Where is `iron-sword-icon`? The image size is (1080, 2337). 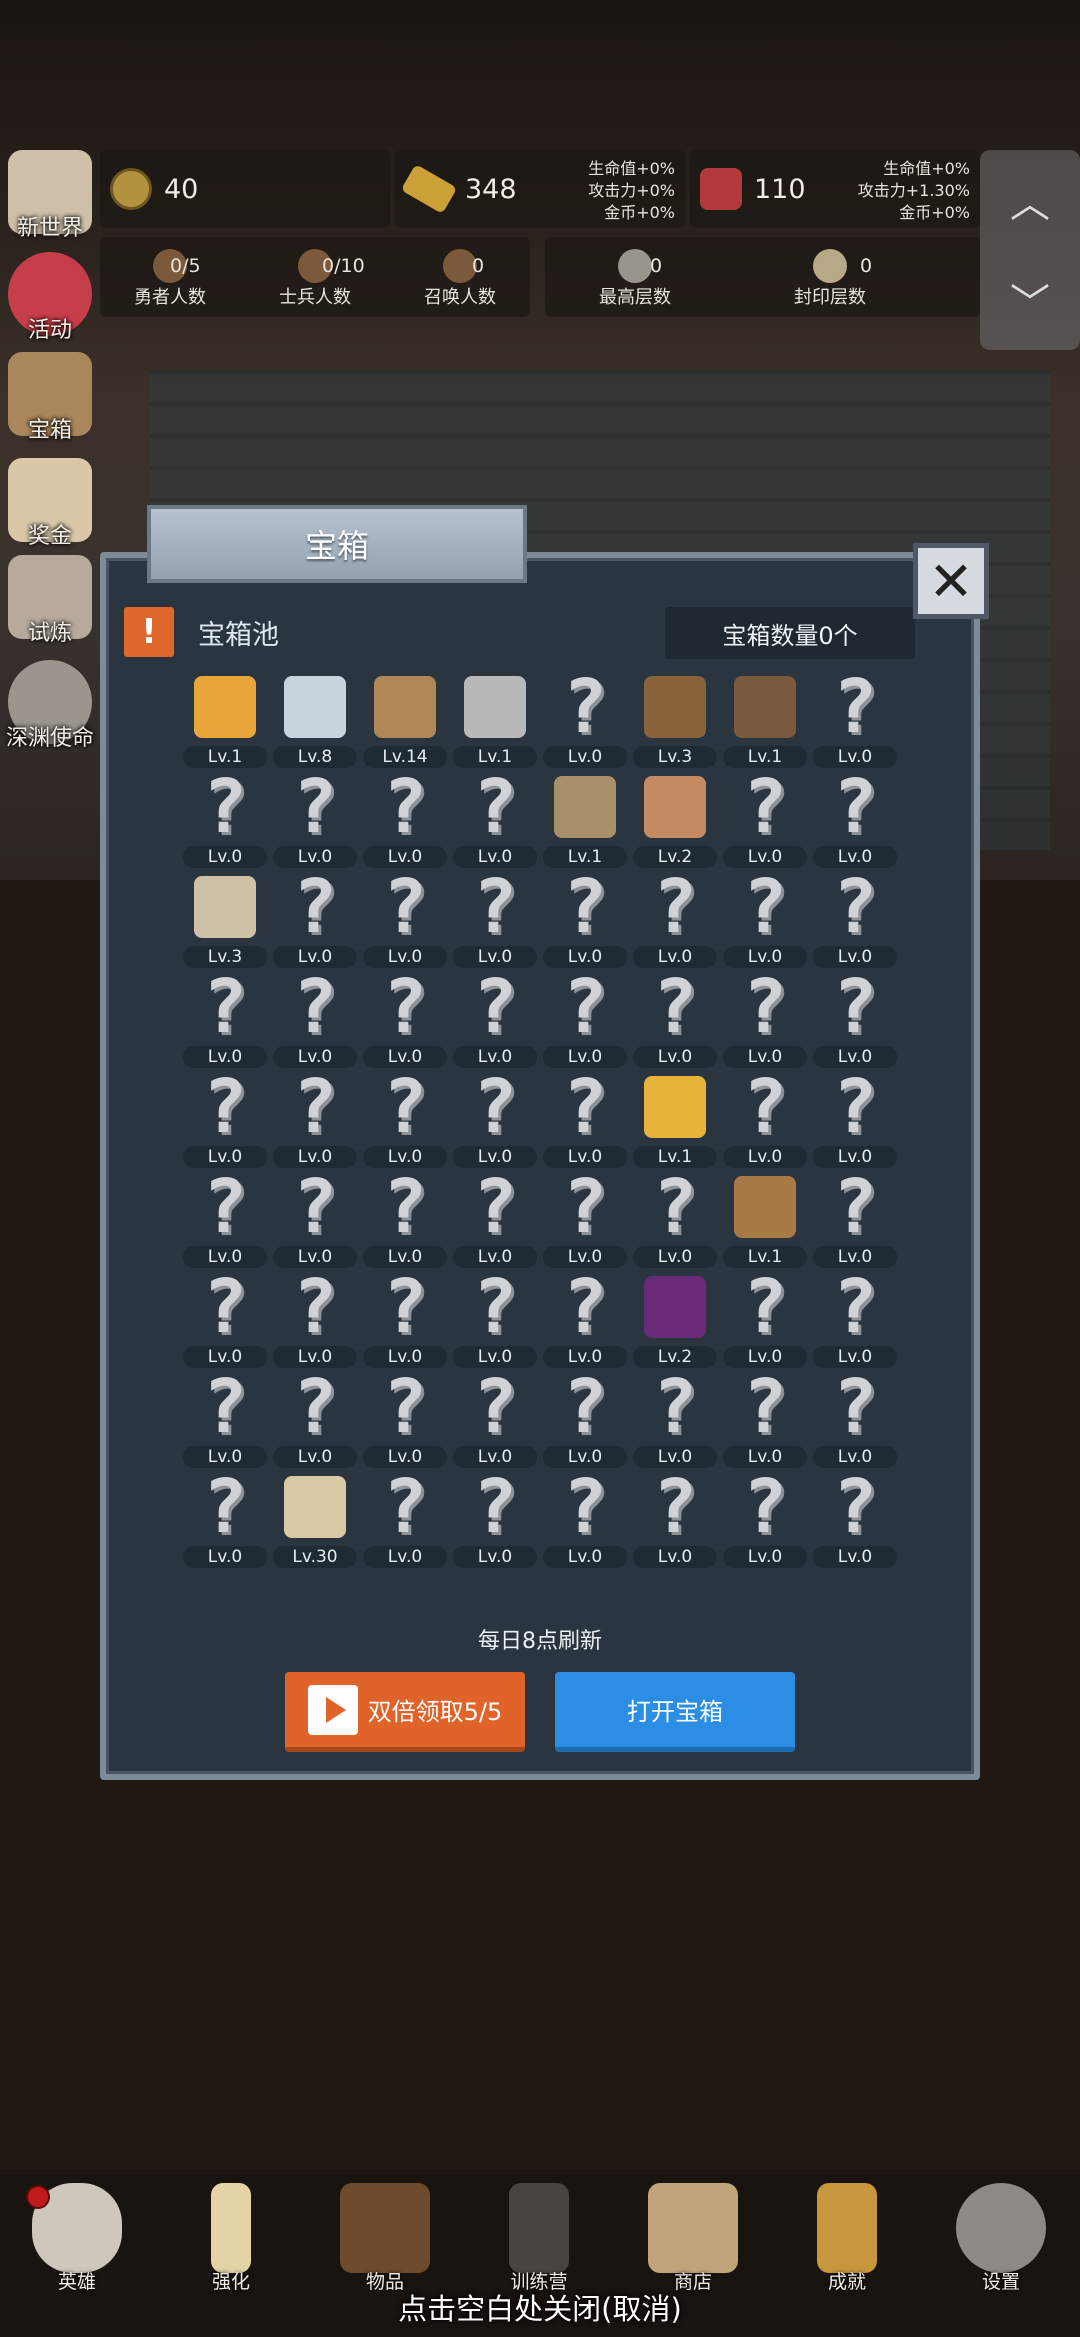 iron-sword-icon is located at coordinates (495, 707).